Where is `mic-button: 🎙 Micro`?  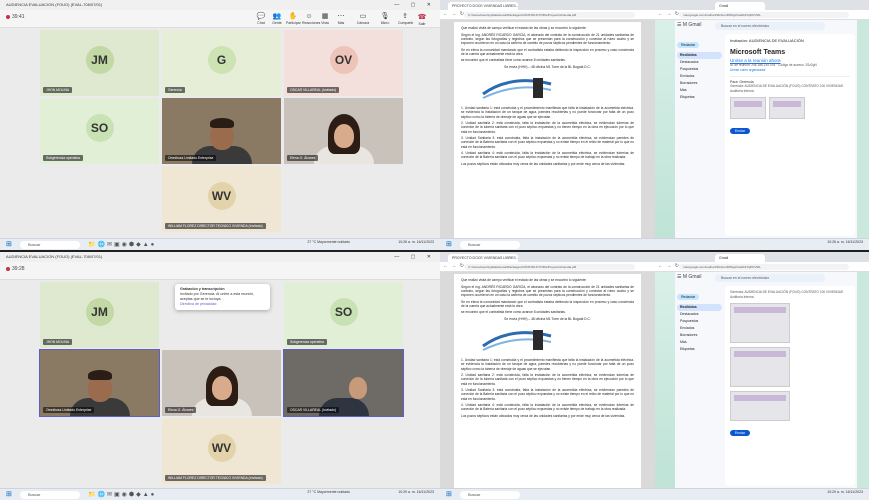 mic-button: 🎙 Micro is located at coordinates (385, 18).